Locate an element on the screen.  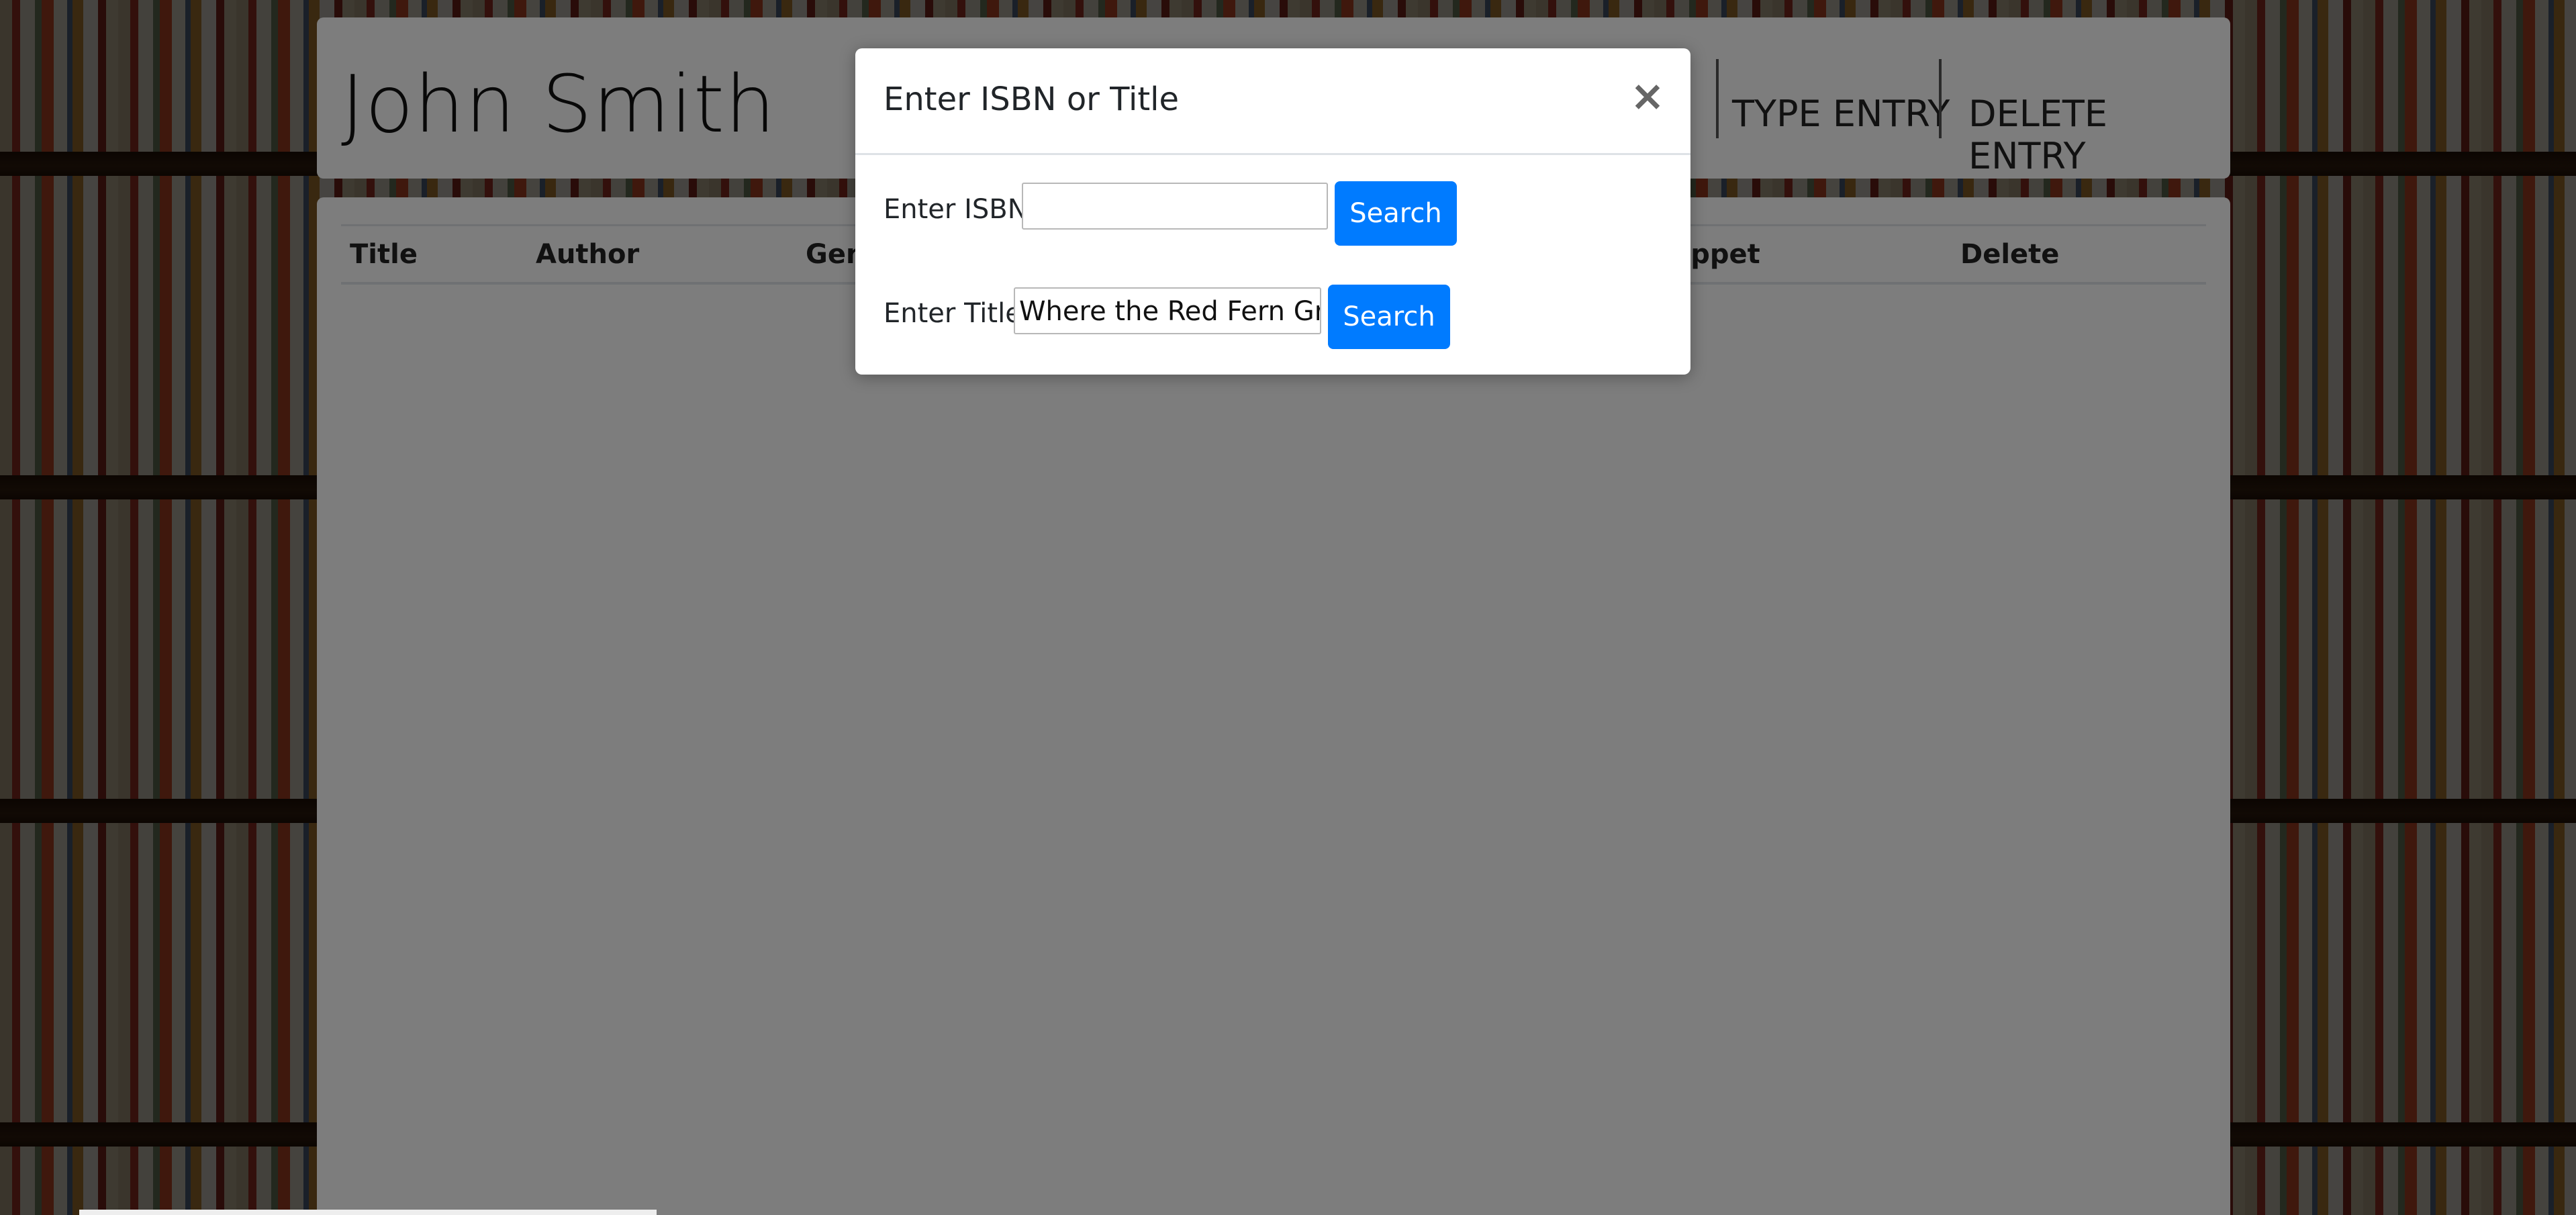
modal-header: Enter ISBN or Title × is located at coordinates (1272, 102).